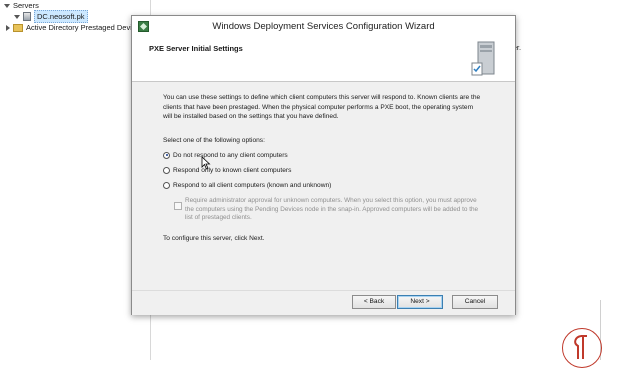 Image resolution: width=640 pixels, height=369 pixels. I want to click on page-title: PXE Server Initial Settings, so click(196, 48).